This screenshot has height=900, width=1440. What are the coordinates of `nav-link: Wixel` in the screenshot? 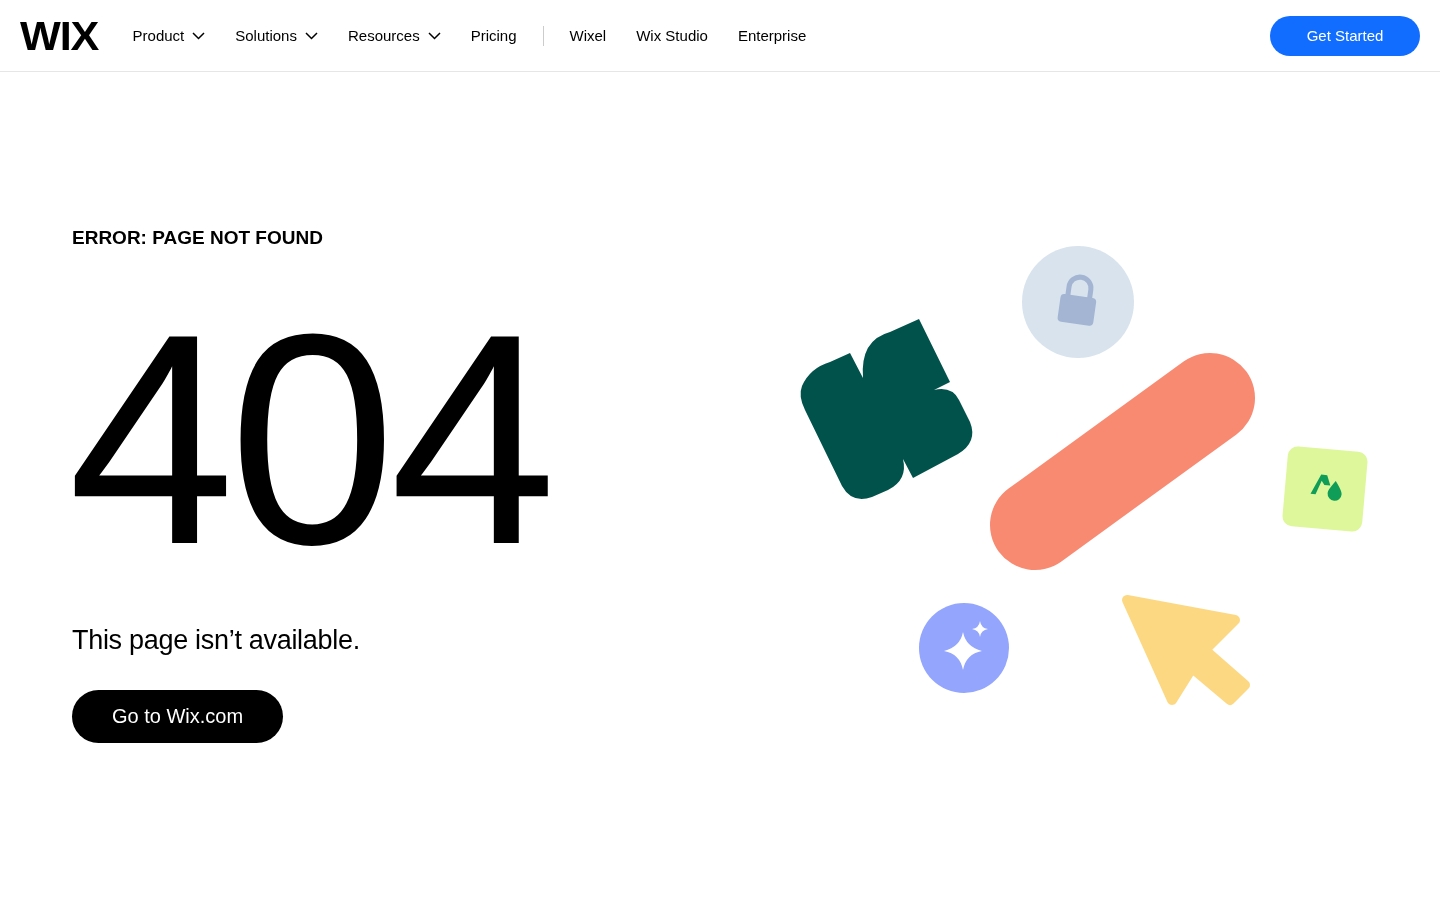 It's located at (588, 35).